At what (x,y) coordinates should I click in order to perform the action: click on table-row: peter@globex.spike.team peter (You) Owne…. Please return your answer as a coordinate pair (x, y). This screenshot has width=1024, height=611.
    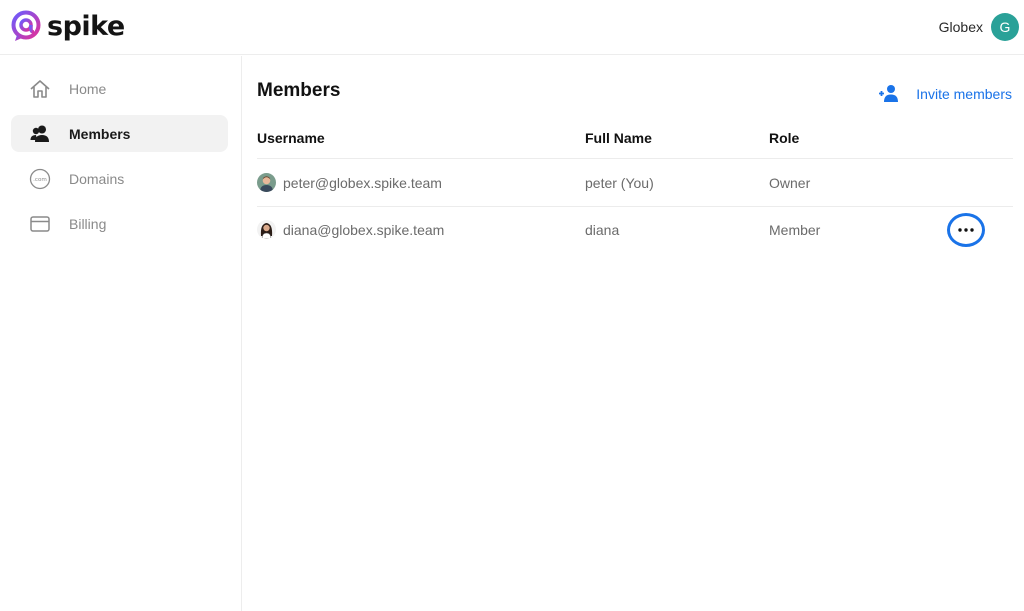
    Looking at the image, I should click on (635, 183).